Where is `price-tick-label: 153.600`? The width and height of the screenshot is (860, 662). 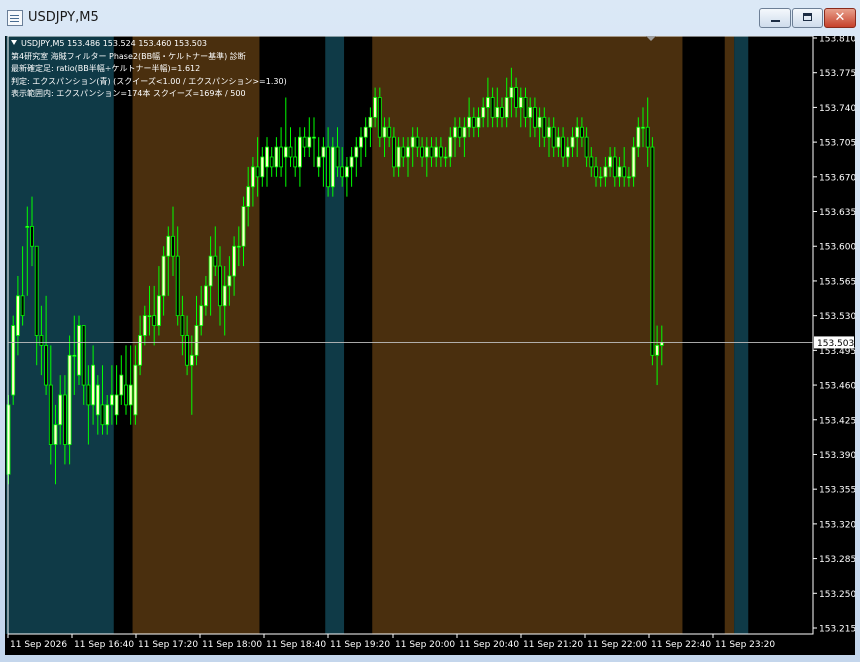 price-tick-label: 153.600 is located at coordinates (837, 248).